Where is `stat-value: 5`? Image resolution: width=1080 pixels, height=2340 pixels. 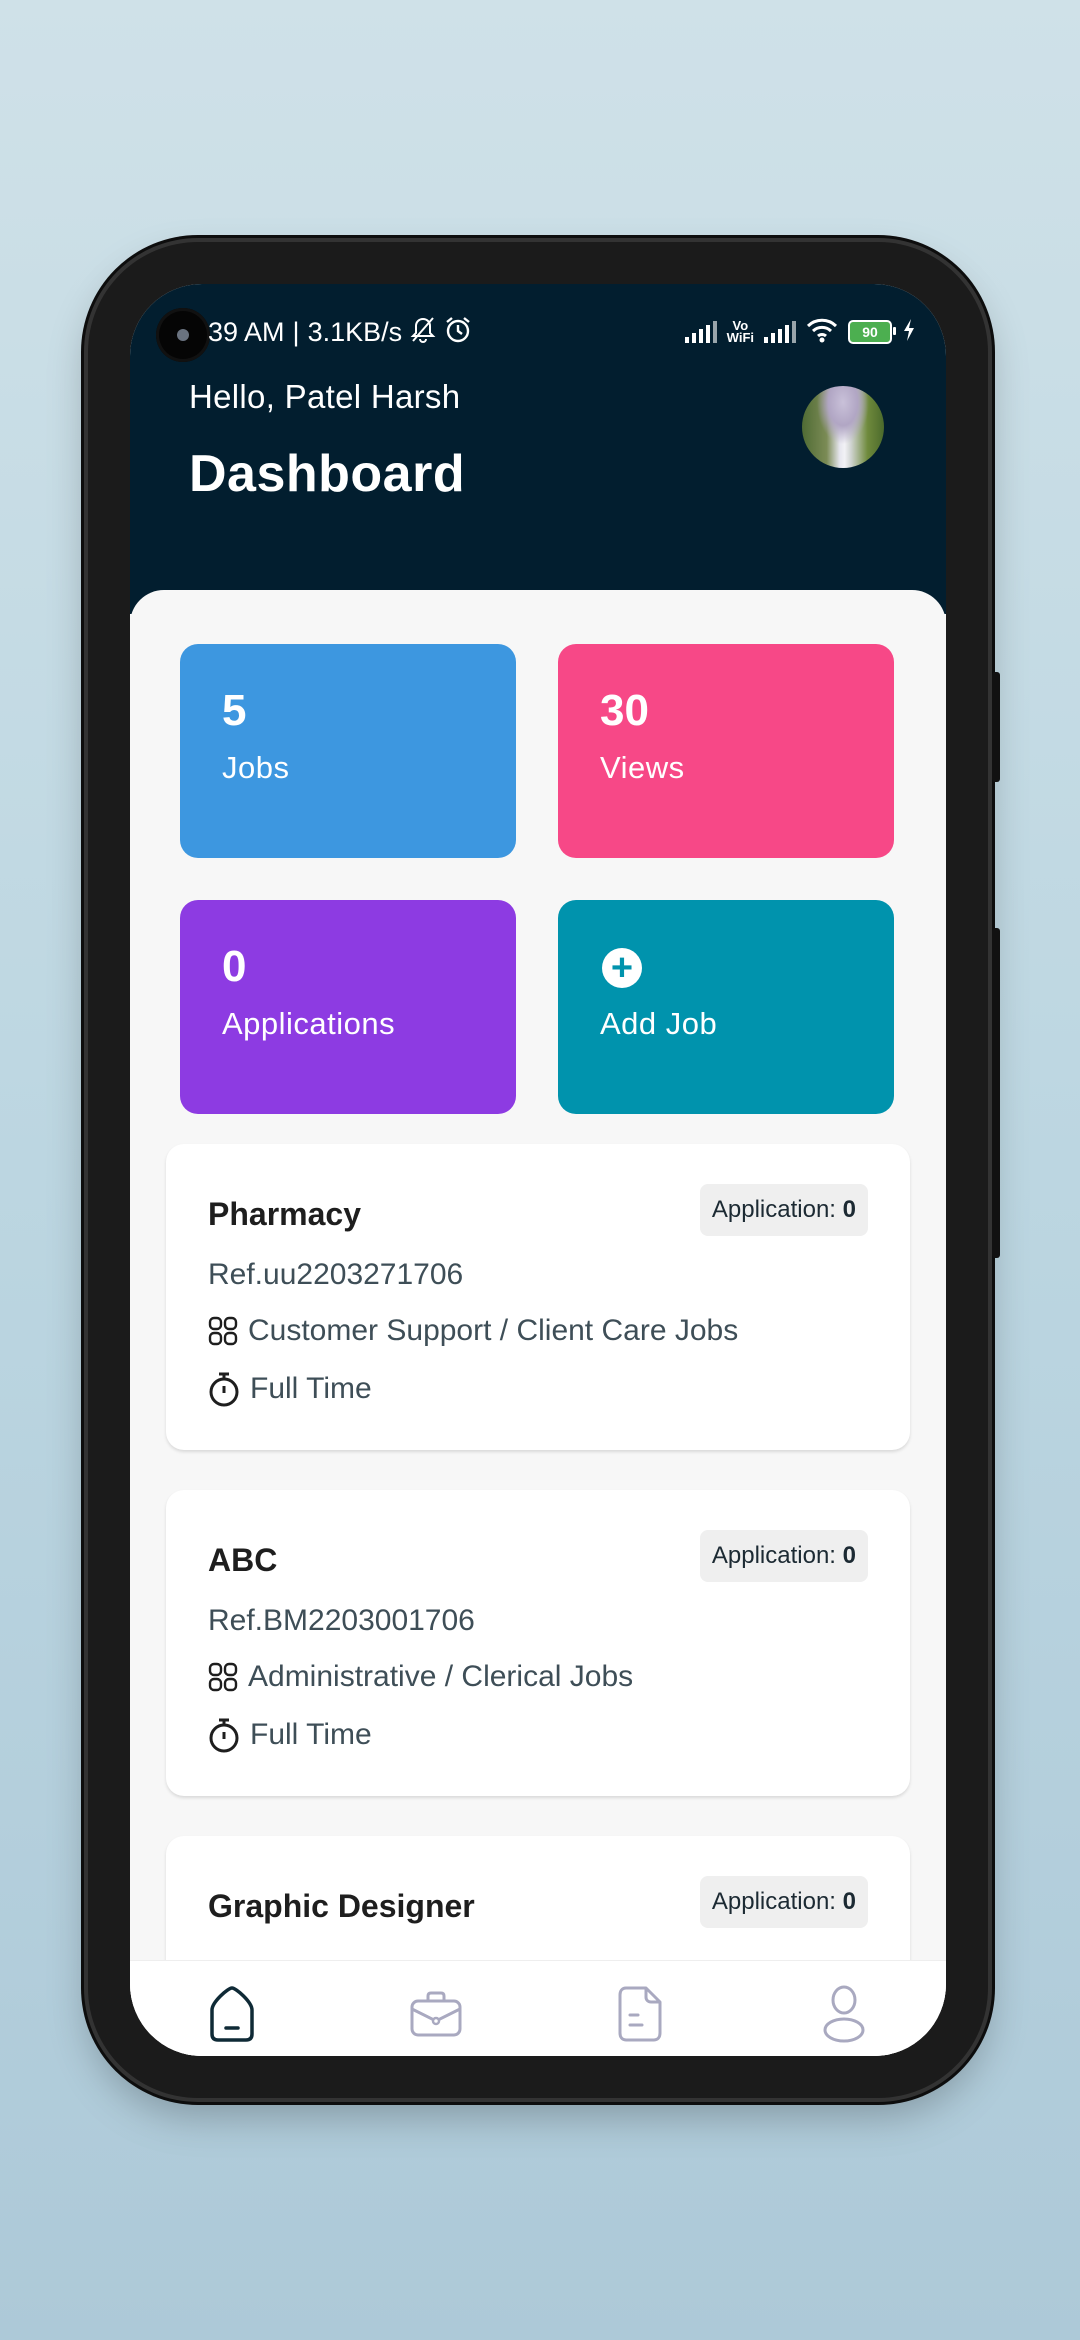 stat-value: 5 is located at coordinates (234, 710).